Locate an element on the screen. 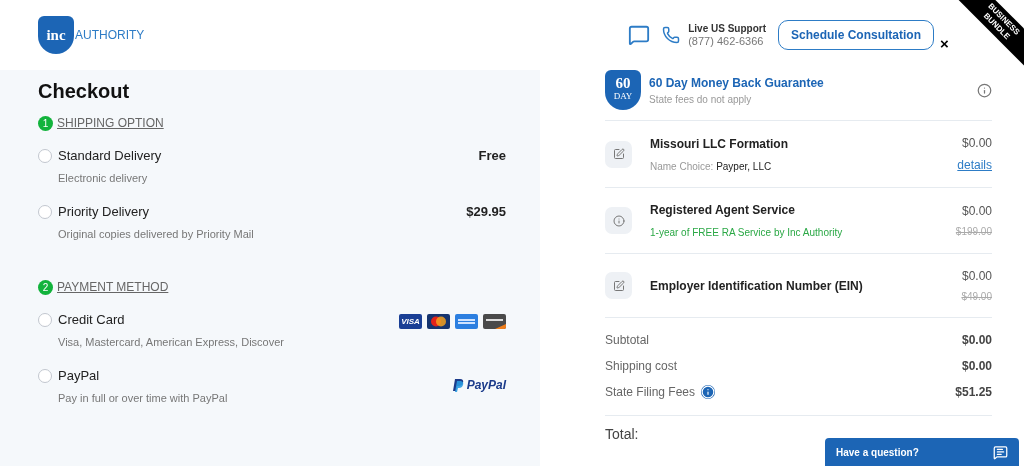  total-label: Shipping cost is located at coordinates (641, 366).